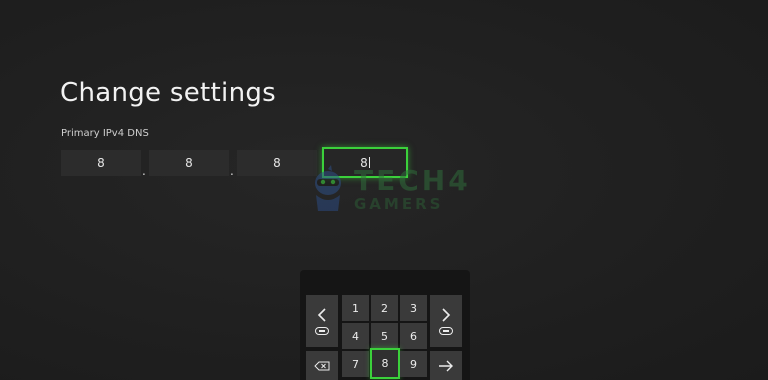 Image resolution: width=768 pixels, height=380 pixels. What do you see at coordinates (328, 188) in the screenshot?
I see `mascot-logo-icon` at bounding box center [328, 188].